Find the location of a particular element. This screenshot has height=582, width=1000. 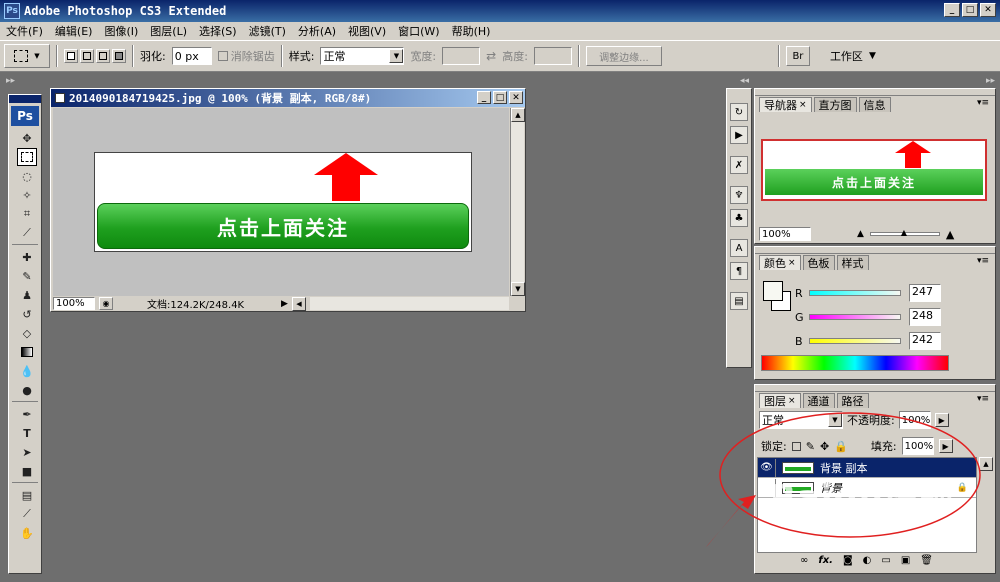

expand-icon: ▸▸ is located at coordinates (10, 81).